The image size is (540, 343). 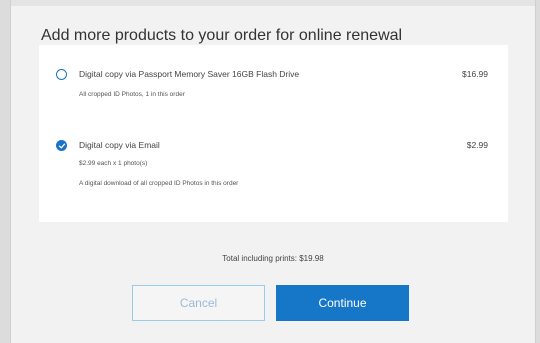 I want to click on option-price: $2.99, so click(x=477, y=145).